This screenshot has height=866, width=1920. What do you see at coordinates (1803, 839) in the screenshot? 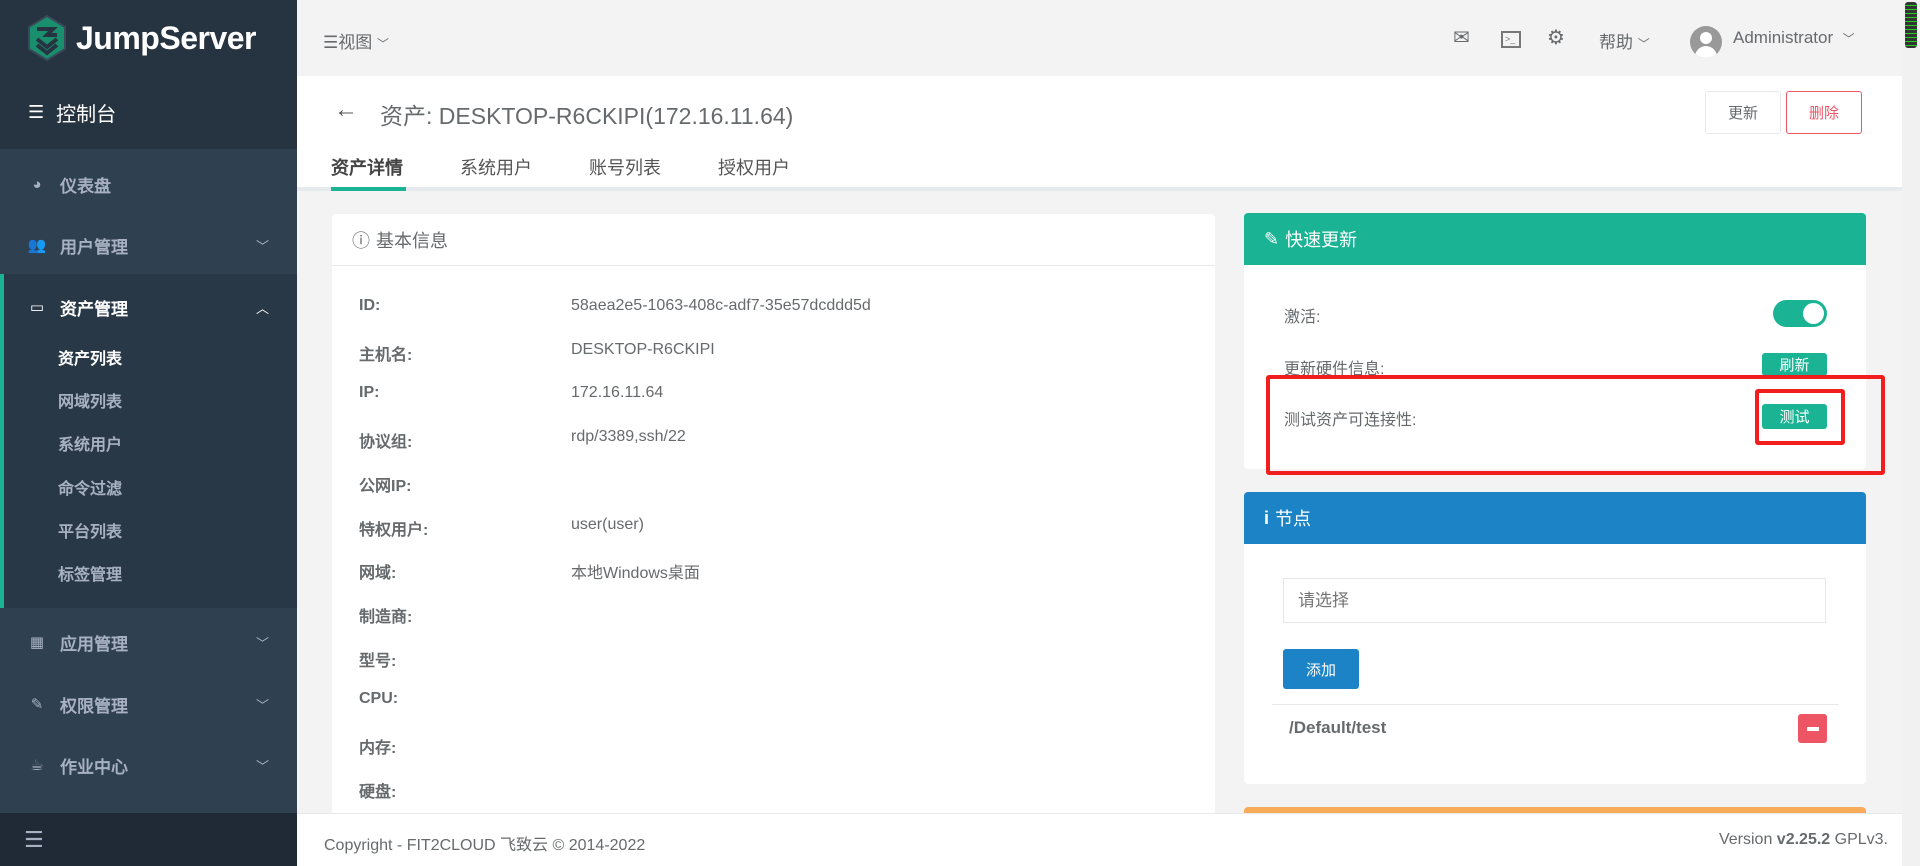
I see `version-number: v2.25.2` at bounding box center [1803, 839].